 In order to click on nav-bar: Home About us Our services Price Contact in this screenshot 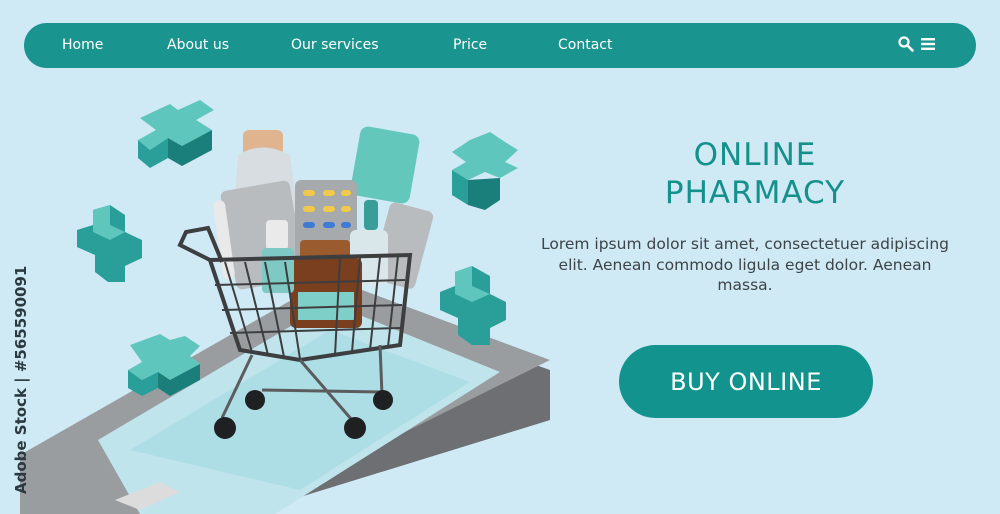, I will do `click(500, 45)`.